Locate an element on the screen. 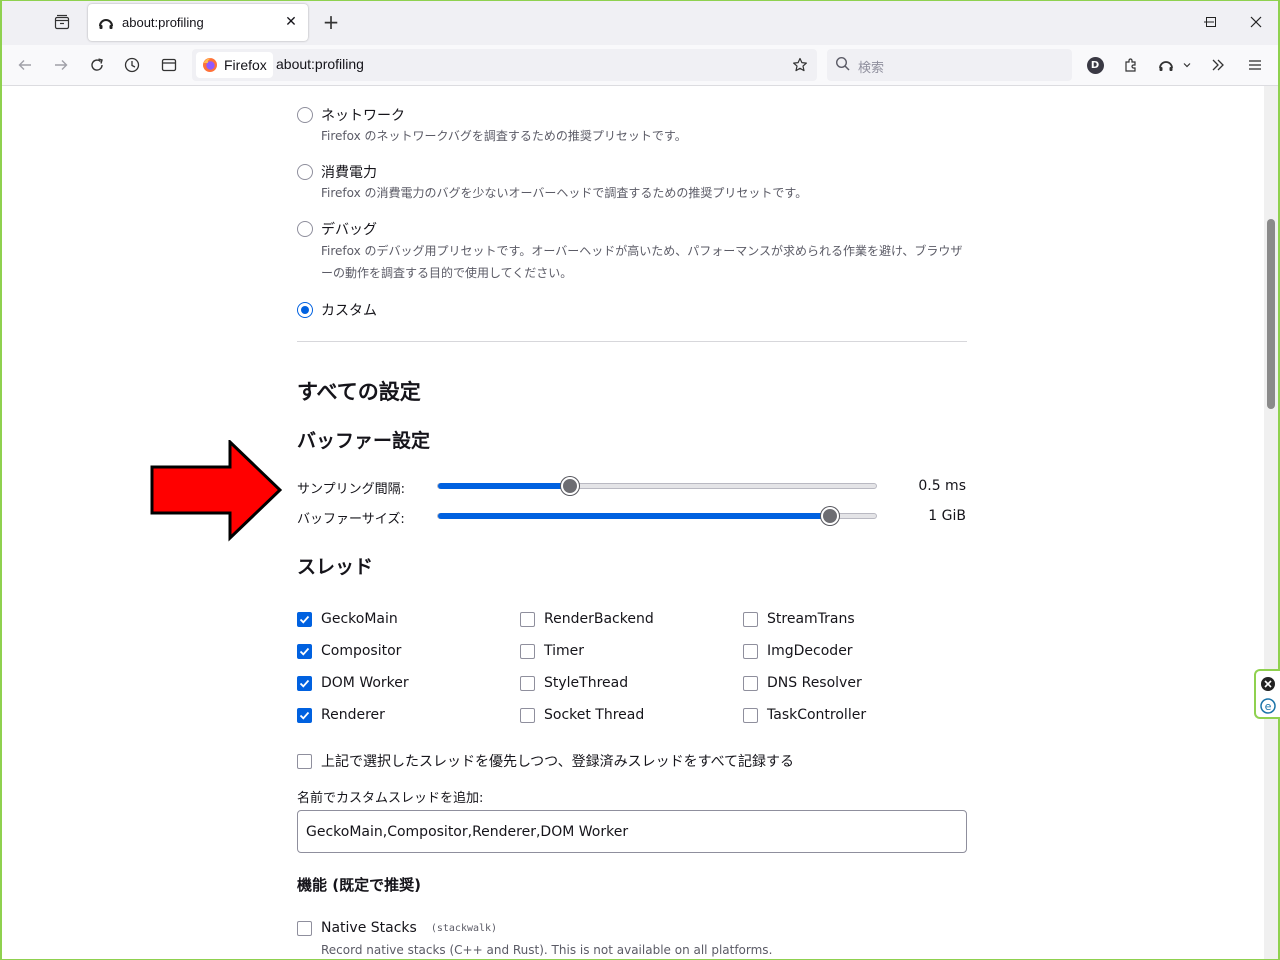 Image resolution: width=1280 pixels, height=960 pixels. identity-label: Firefox is located at coordinates (245, 65).